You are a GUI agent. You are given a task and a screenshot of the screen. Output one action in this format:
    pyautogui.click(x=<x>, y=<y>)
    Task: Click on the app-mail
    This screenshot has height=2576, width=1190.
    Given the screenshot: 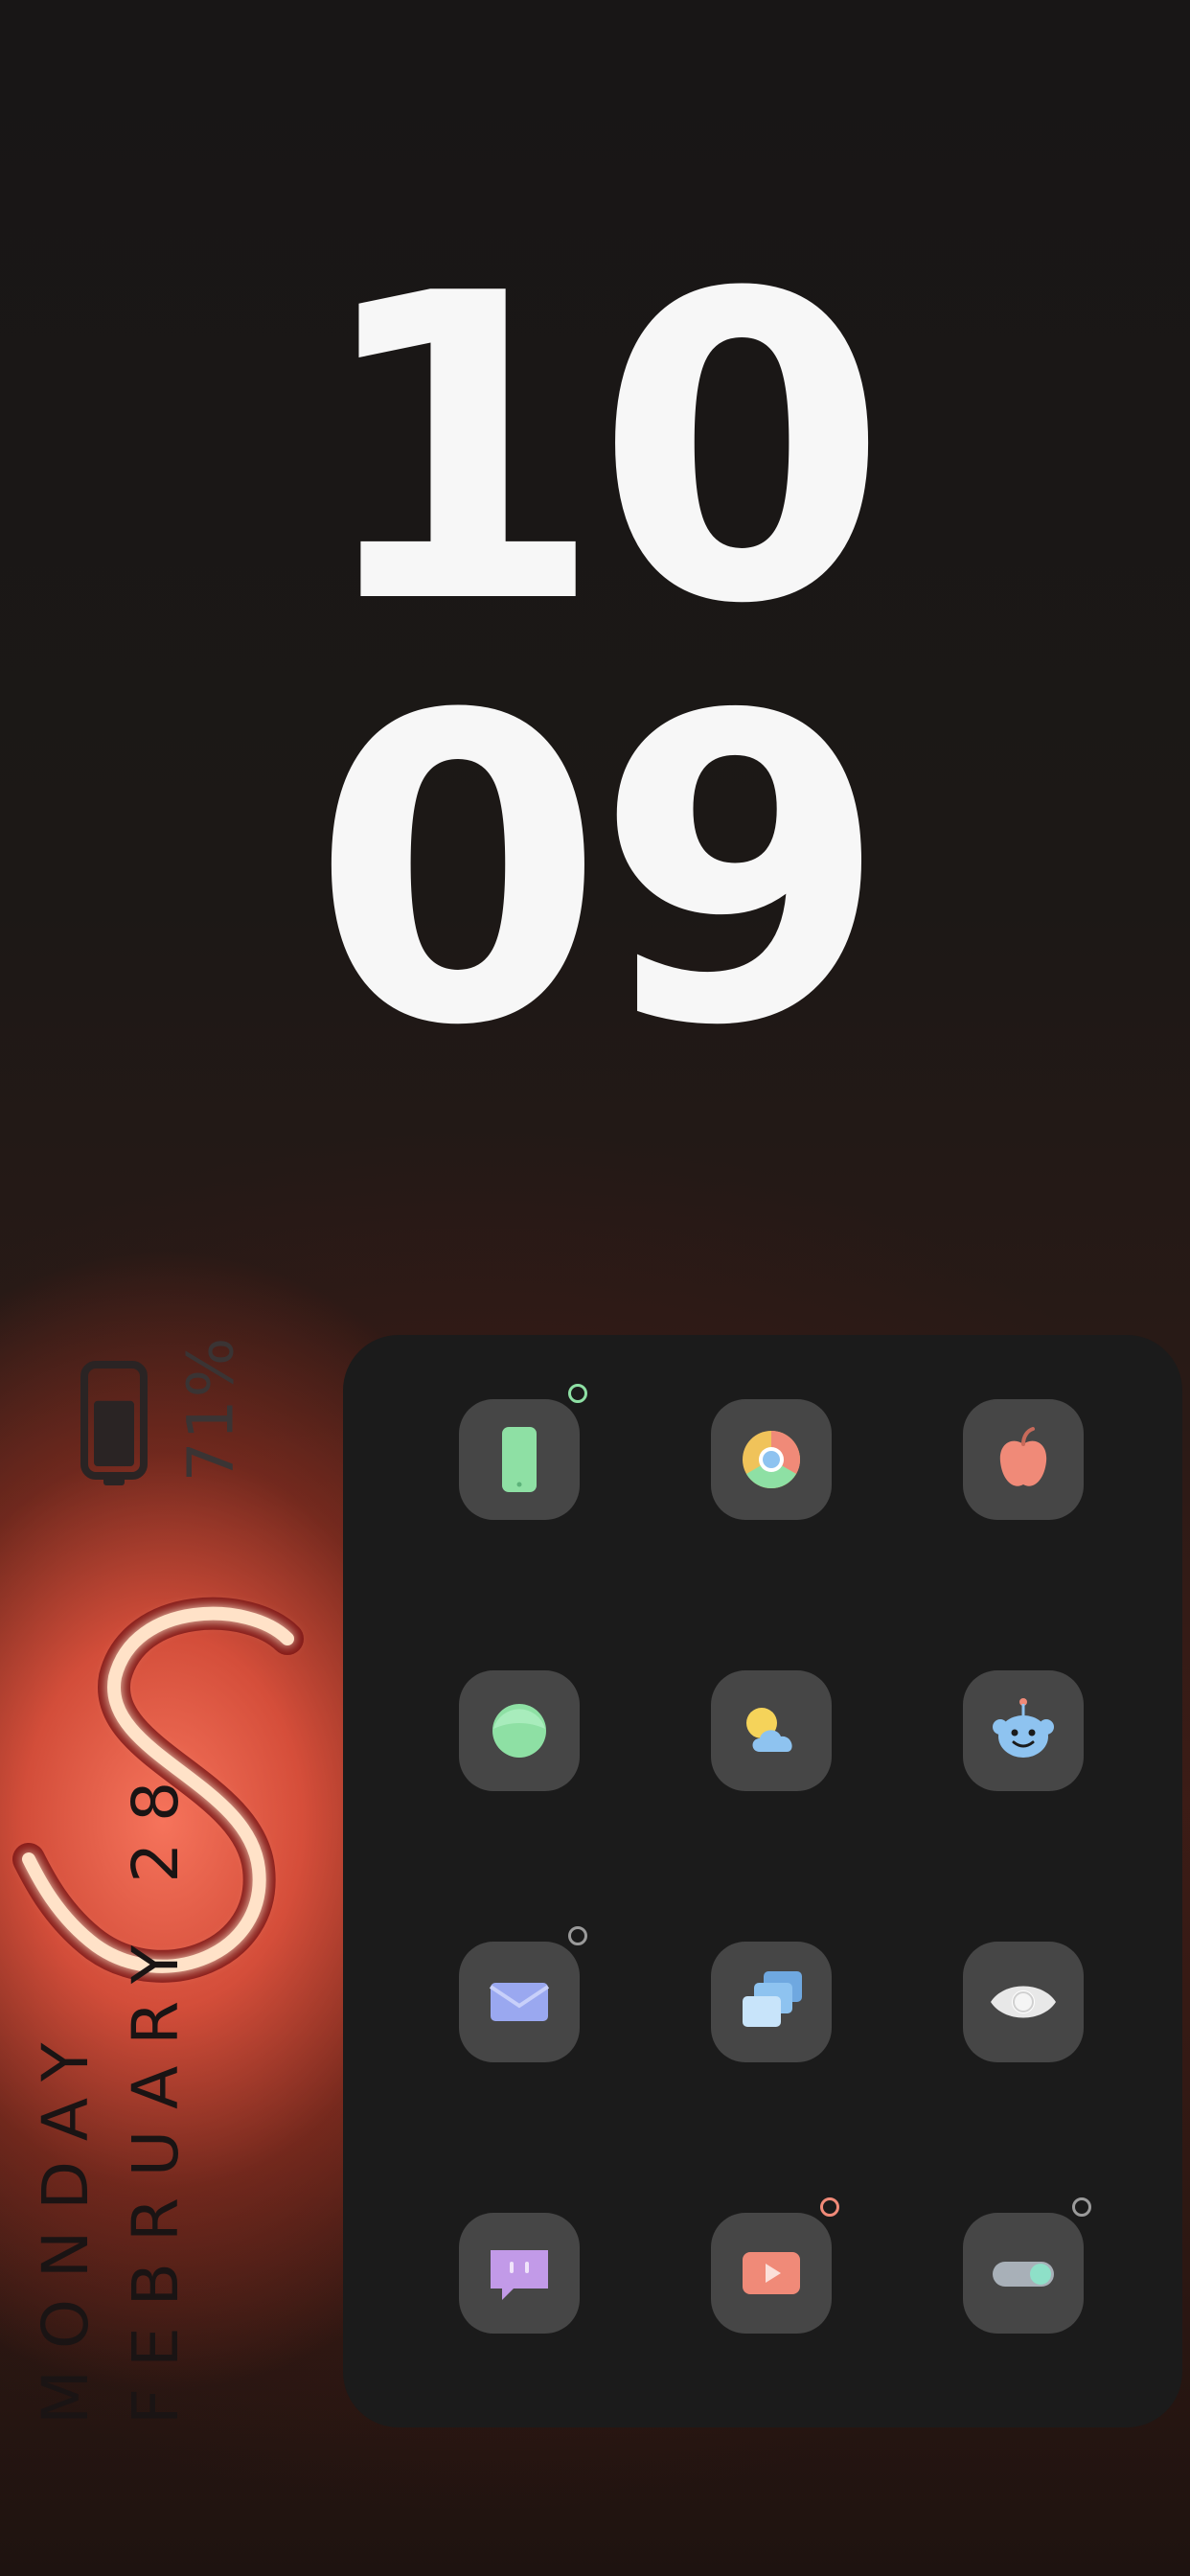 What is the action you would take?
    pyautogui.click(x=519, y=2002)
    